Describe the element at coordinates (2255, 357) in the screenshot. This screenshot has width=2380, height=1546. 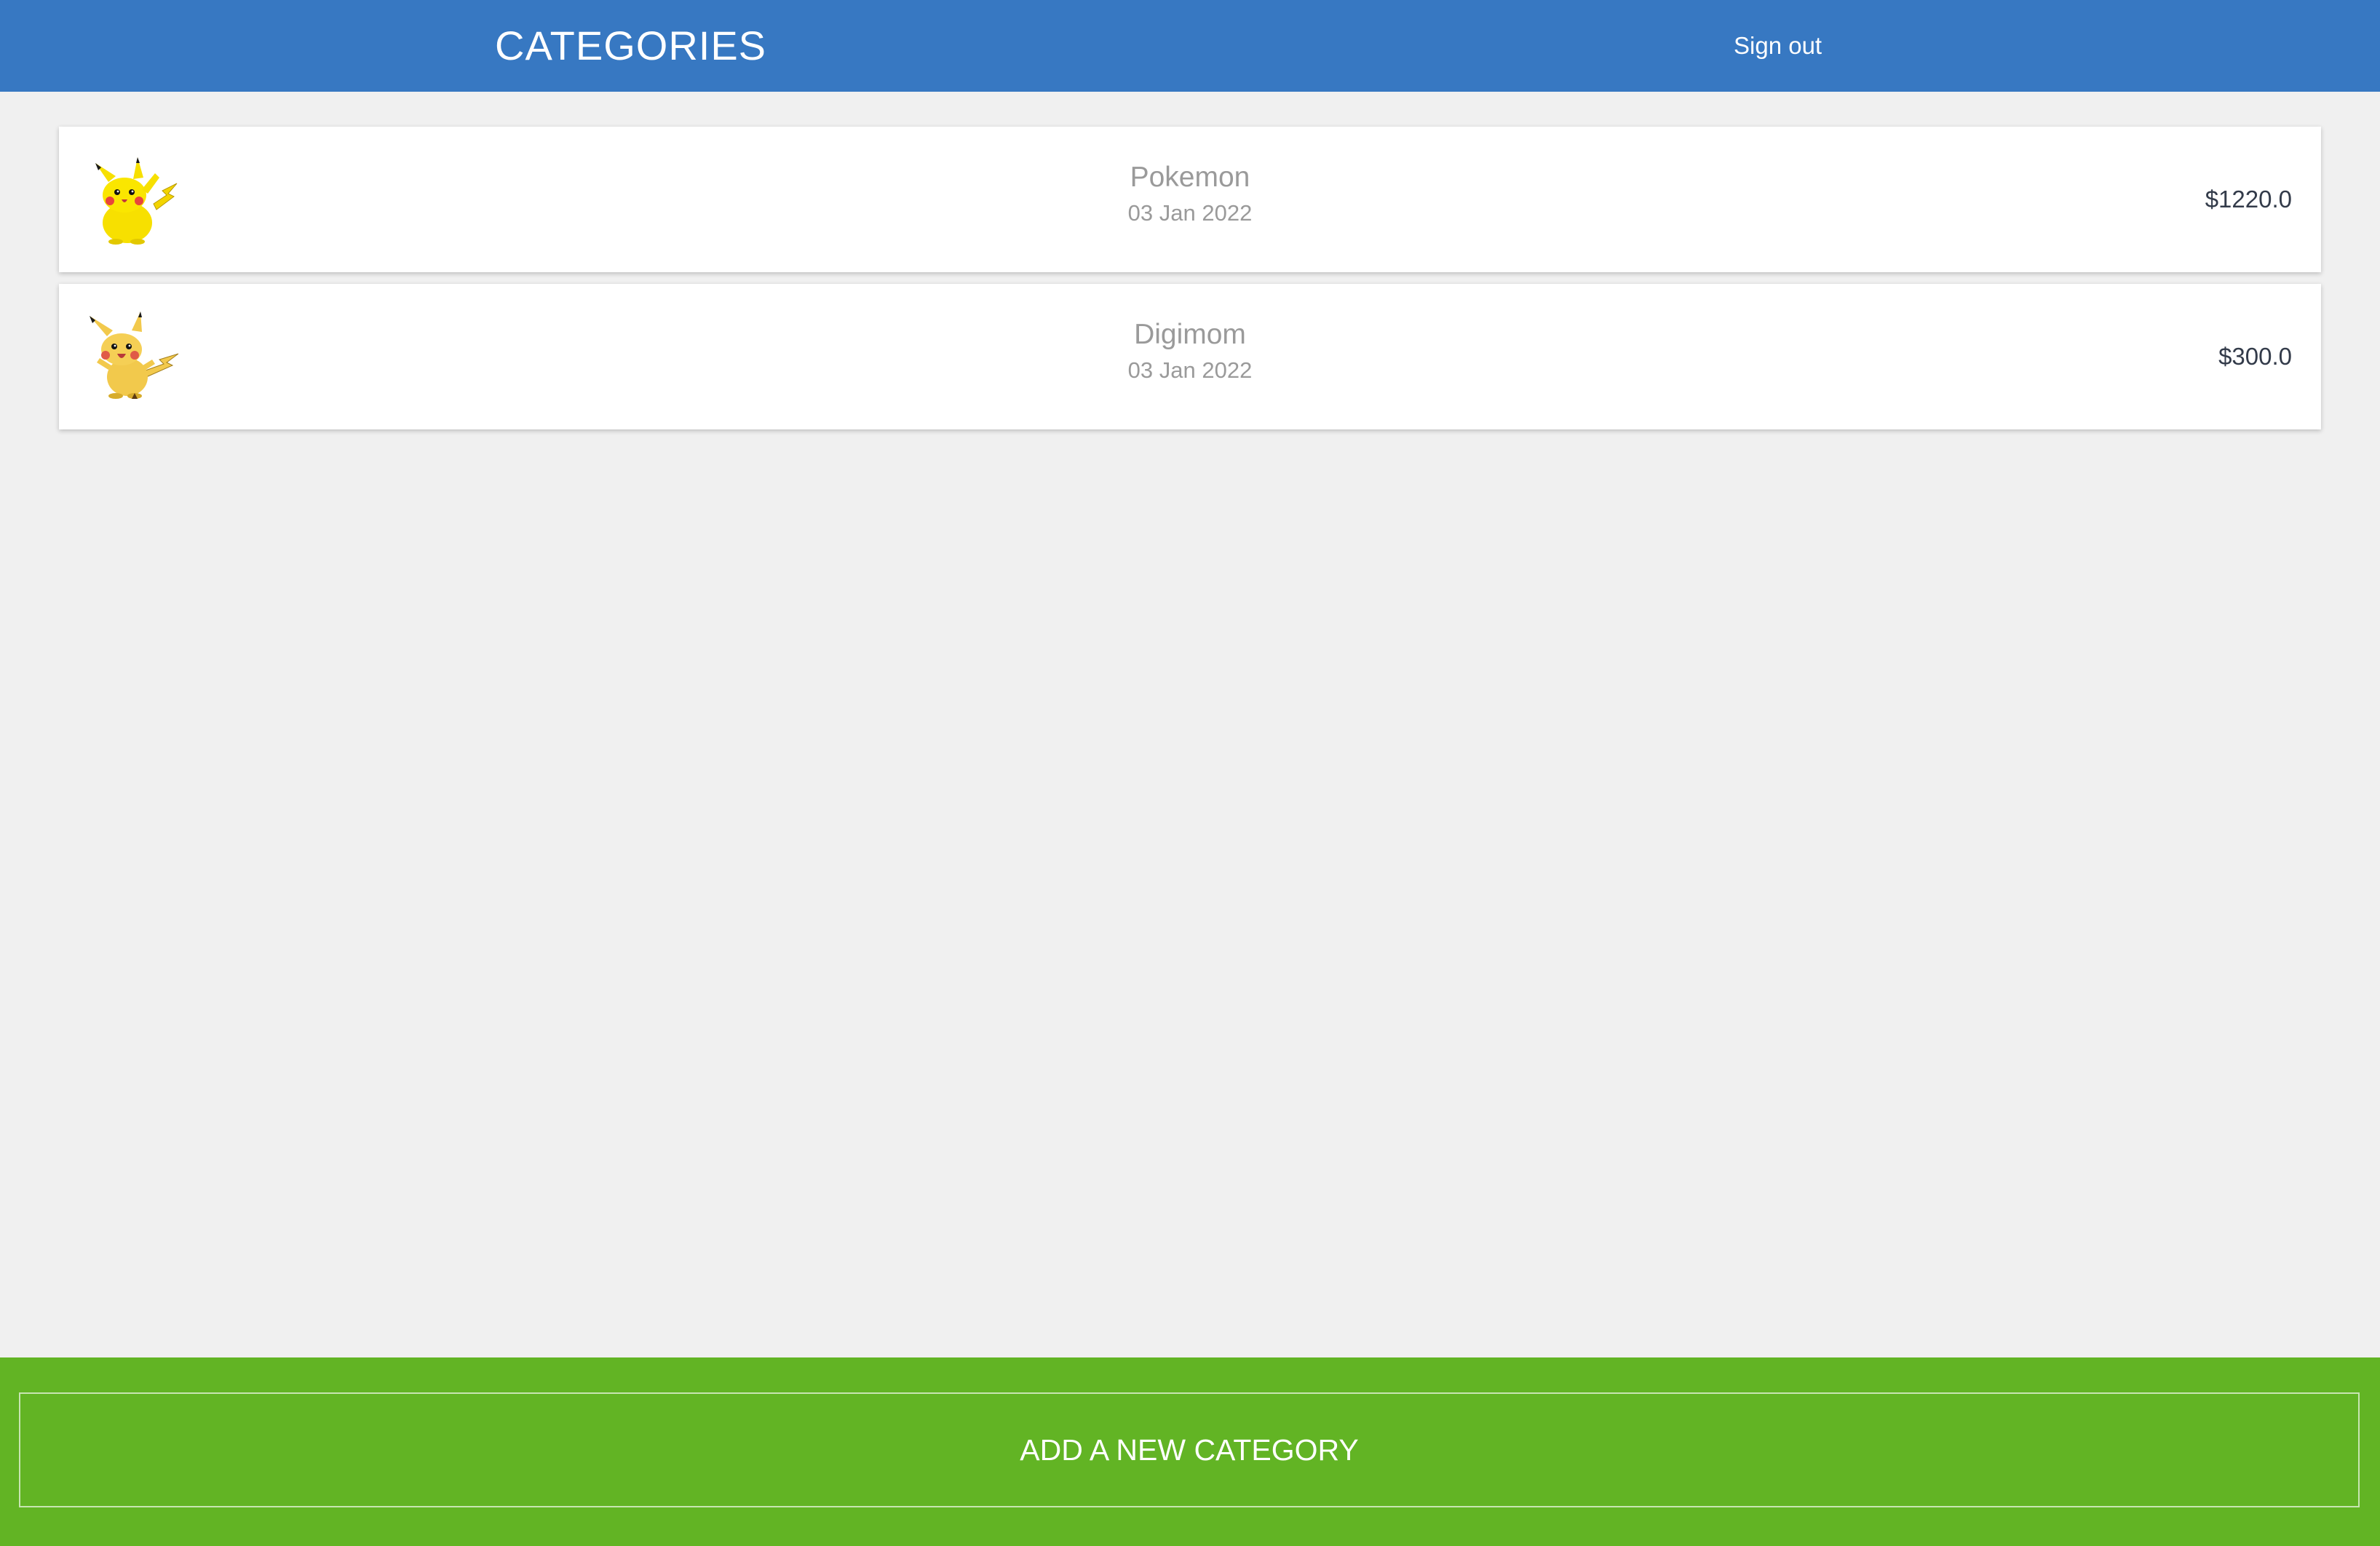
I see `category-amount: $300.0` at that location.